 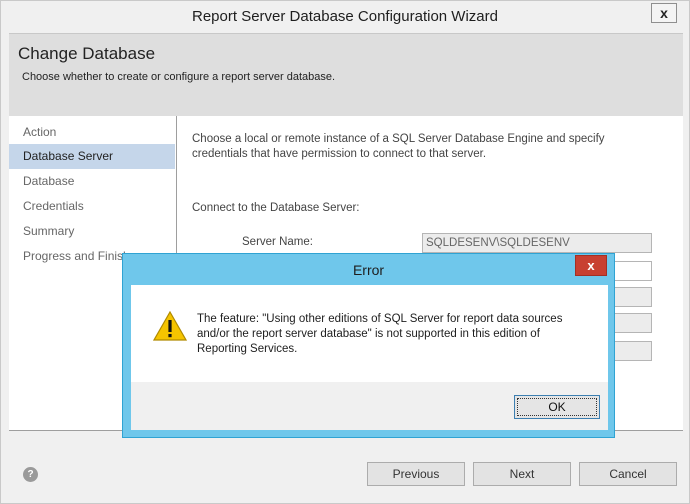 What do you see at coordinates (416, 474) in the screenshot?
I see `previous-button: Previous` at bounding box center [416, 474].